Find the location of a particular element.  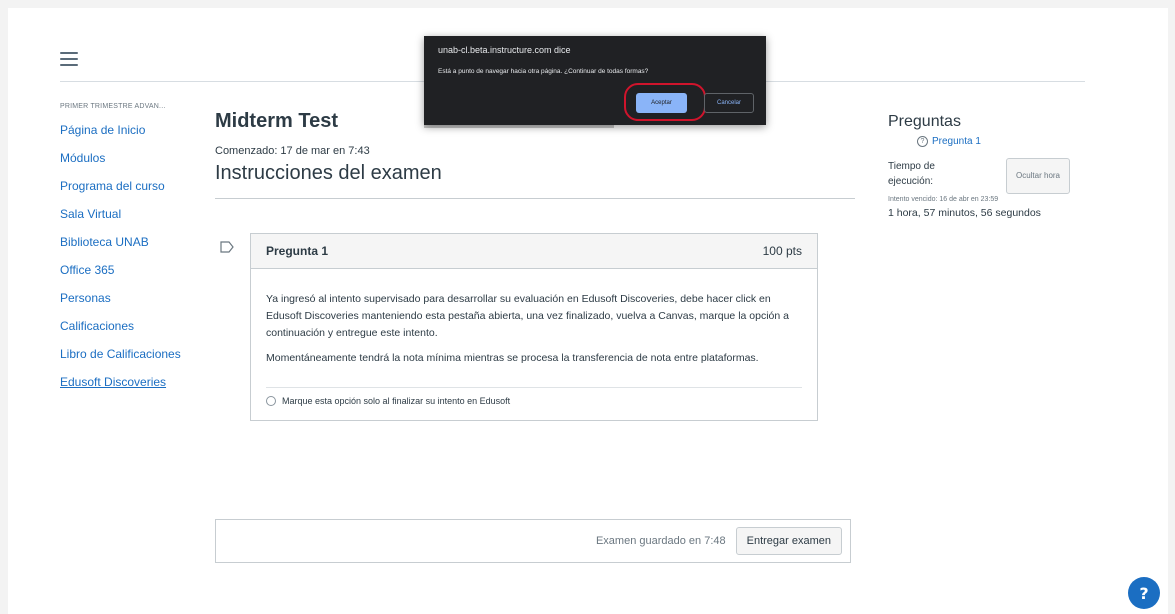

question-circle-icon: ? is located at coordinates (922, 141).